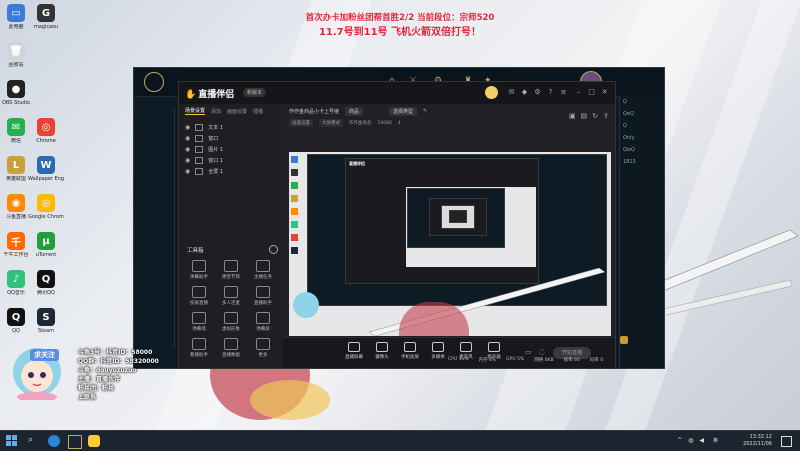 The height and width of the screenshot is (451, 800). I want to click on friend-entry: 1813, so click(642, 162).